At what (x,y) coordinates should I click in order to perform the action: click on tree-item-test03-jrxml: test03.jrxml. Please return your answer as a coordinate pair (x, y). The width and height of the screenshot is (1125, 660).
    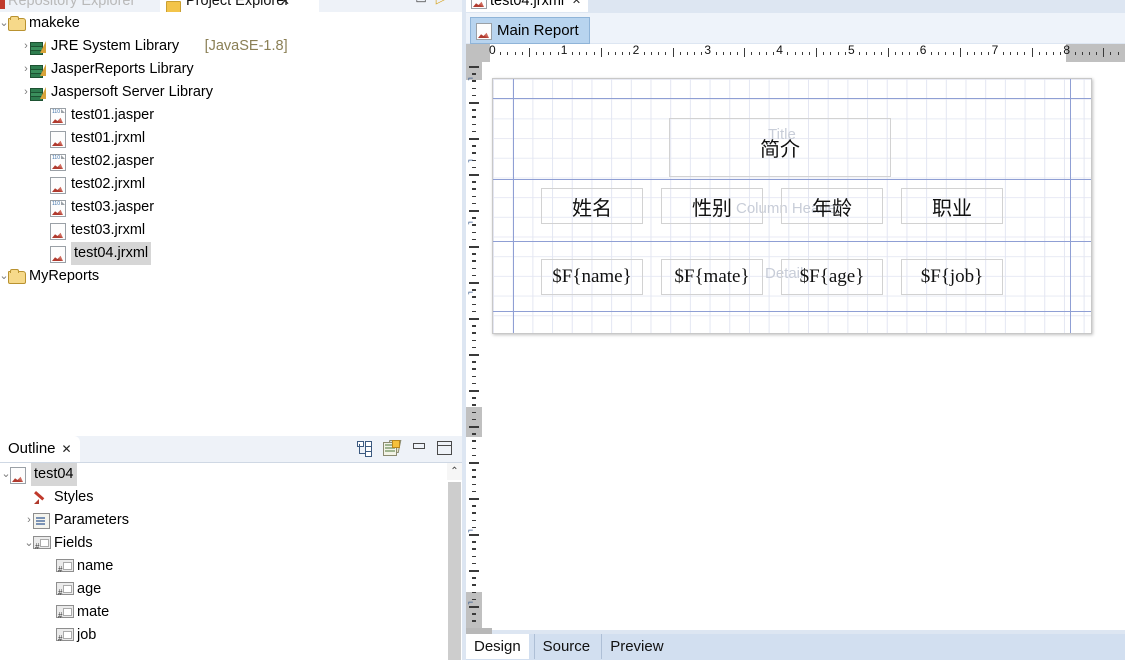
    Looking at the image, I should click on (231, 230).